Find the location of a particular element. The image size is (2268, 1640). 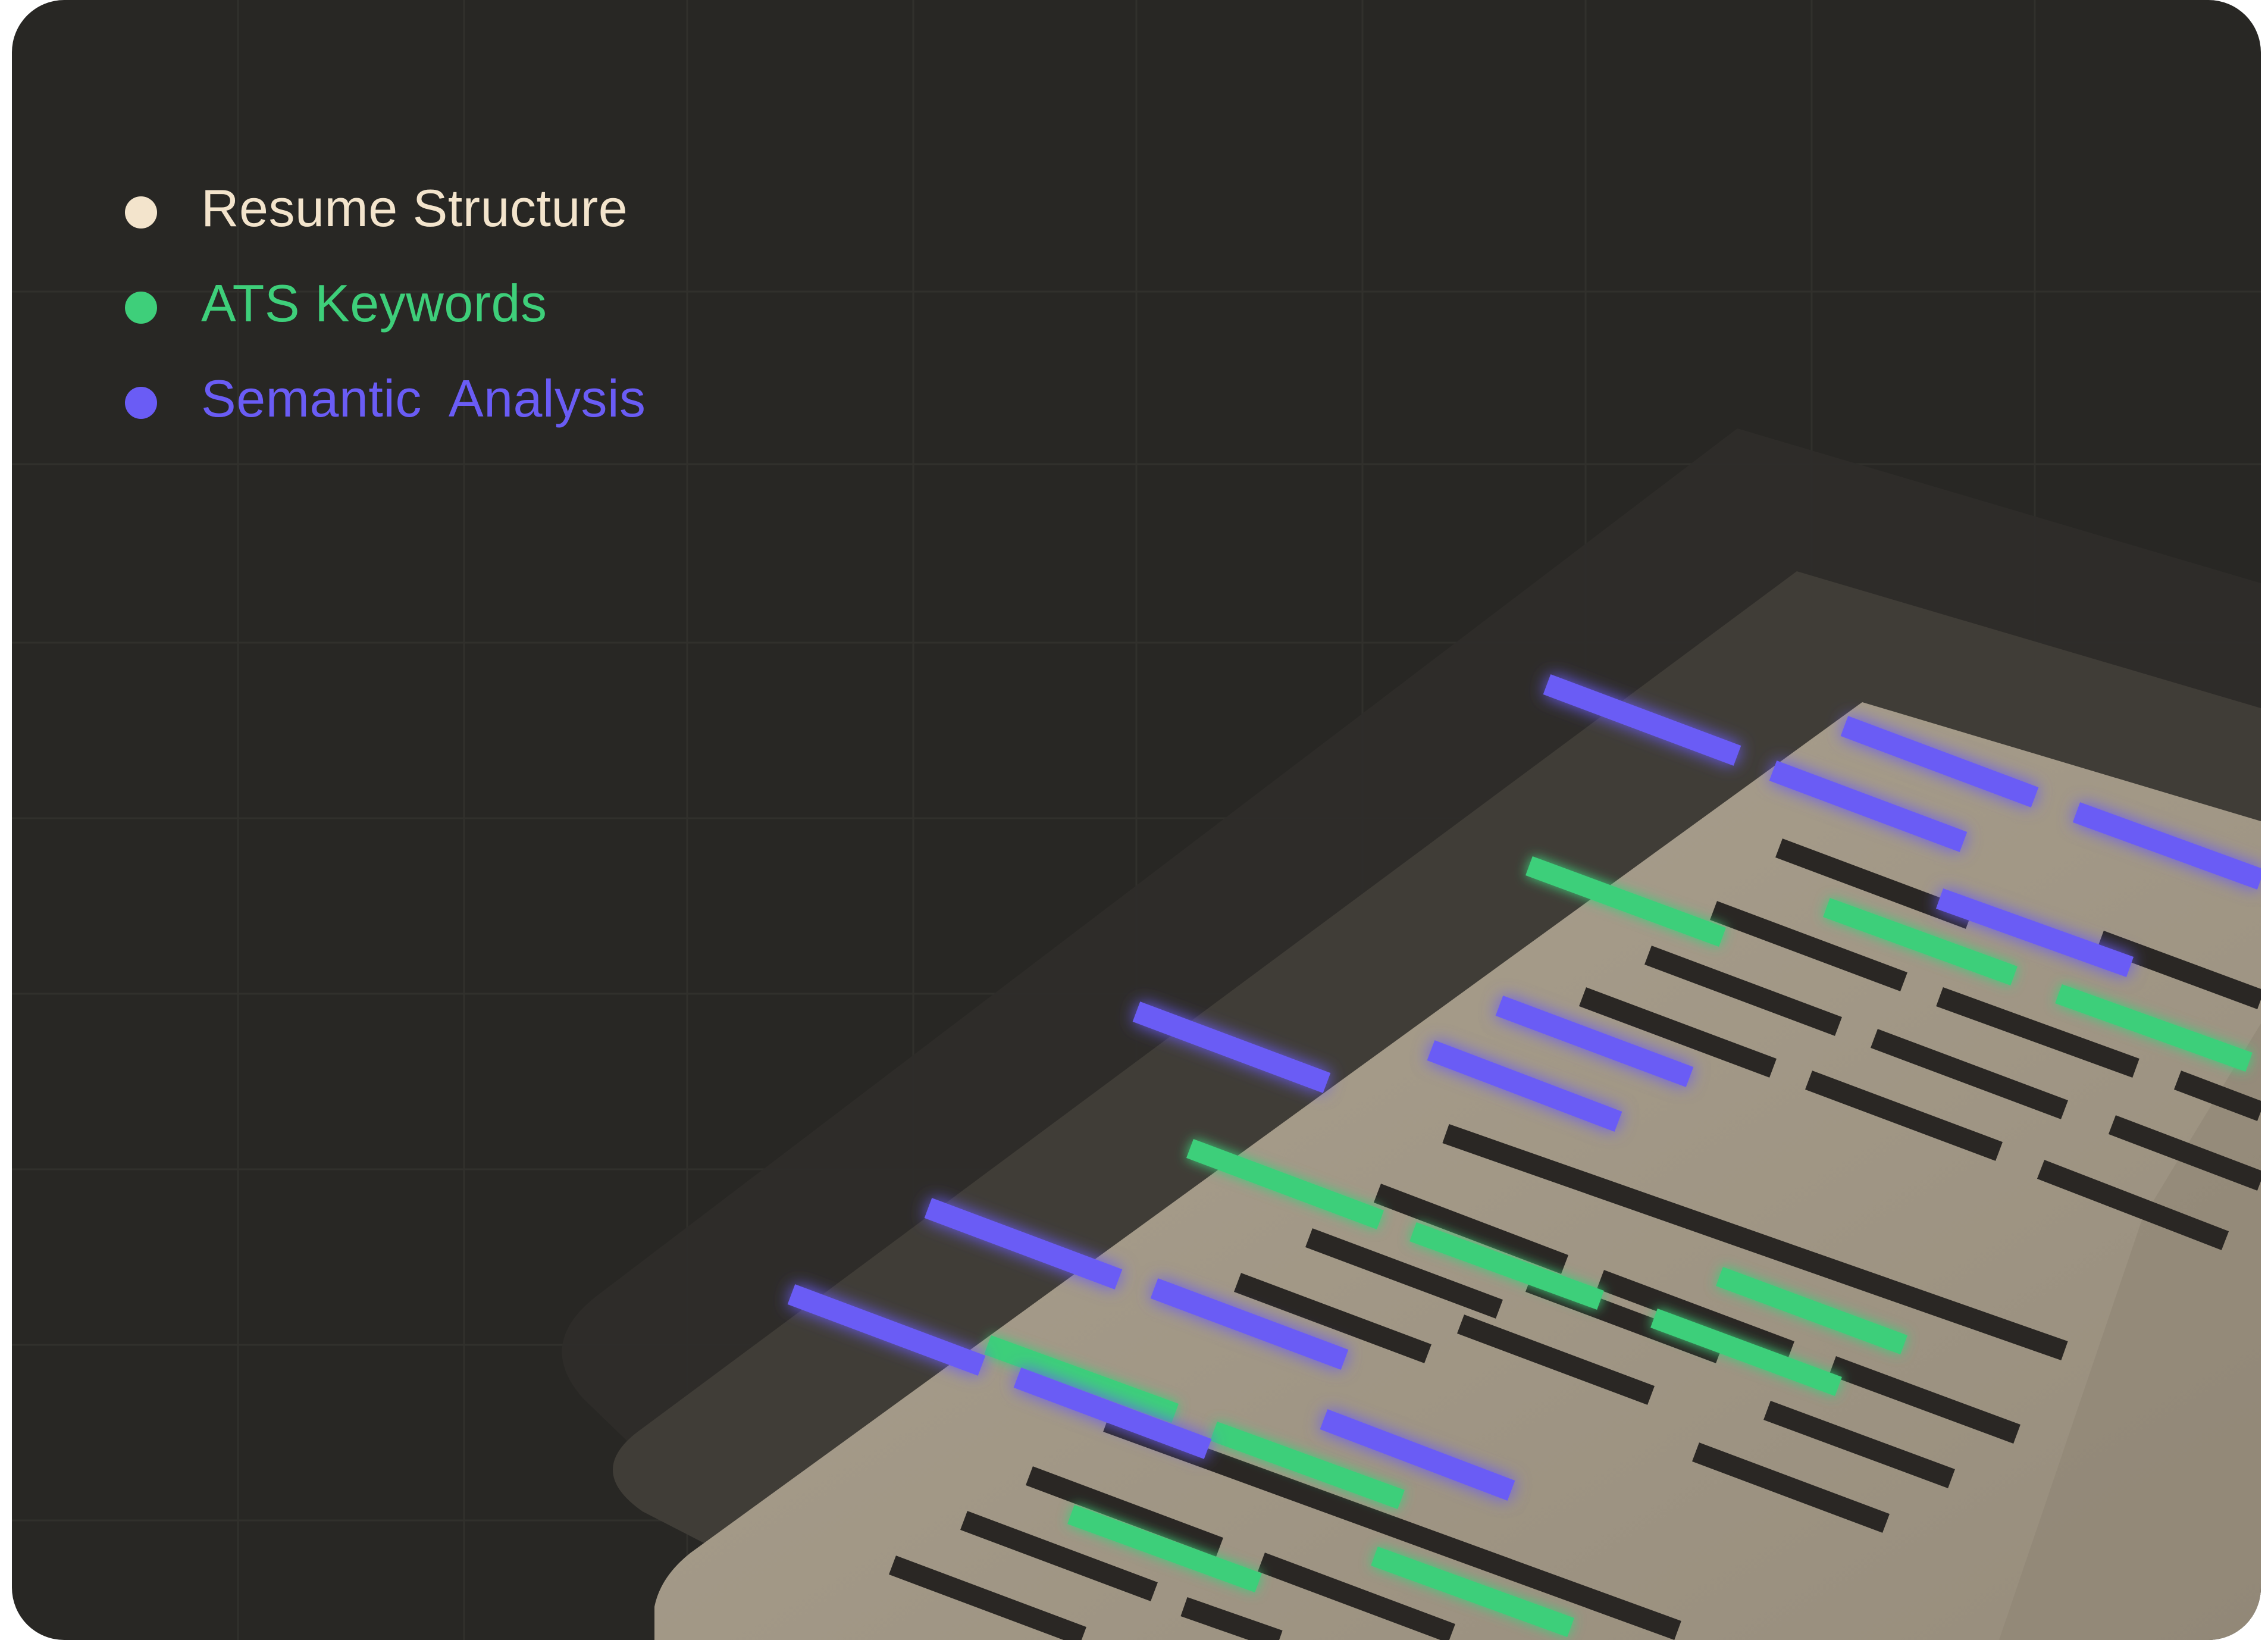

legend-label: Semantic Analysis is located at coordinates (423, 398).